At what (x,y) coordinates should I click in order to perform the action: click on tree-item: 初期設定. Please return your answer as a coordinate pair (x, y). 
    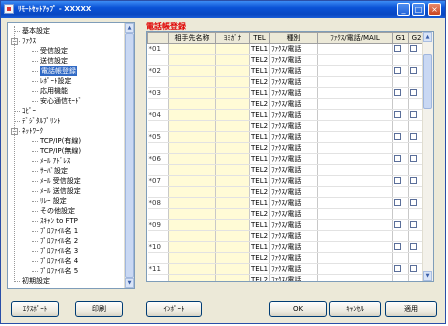
    Looking at the image, I should click on (36, 281).